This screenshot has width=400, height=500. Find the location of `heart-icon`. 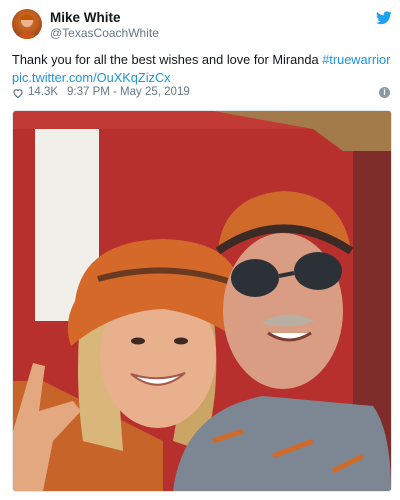

heart-icon is located at coordinates (18, 93).